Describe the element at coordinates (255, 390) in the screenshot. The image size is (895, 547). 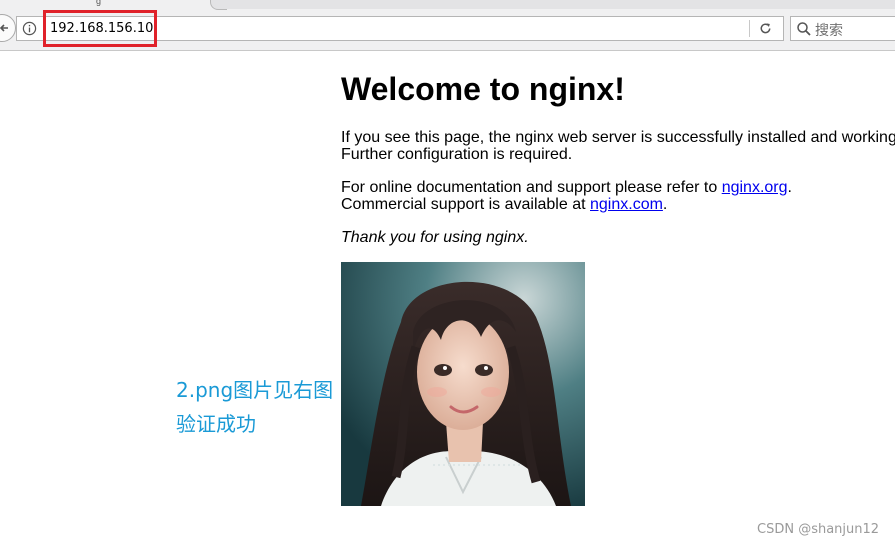
I see `annotation-line-1: 2.png图片见右图` at that location.